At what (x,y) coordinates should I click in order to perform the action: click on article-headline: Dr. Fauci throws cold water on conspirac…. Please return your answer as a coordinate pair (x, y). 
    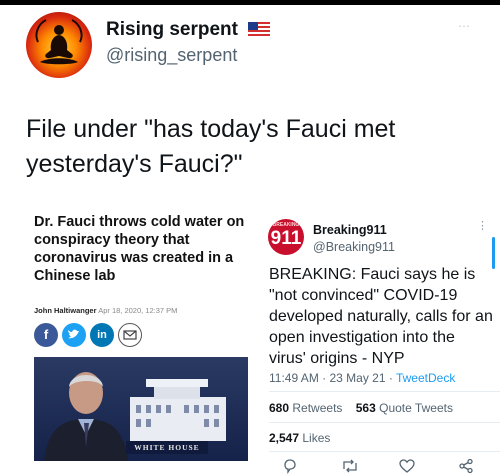
    Looking at the image, I should click on (139, 249).